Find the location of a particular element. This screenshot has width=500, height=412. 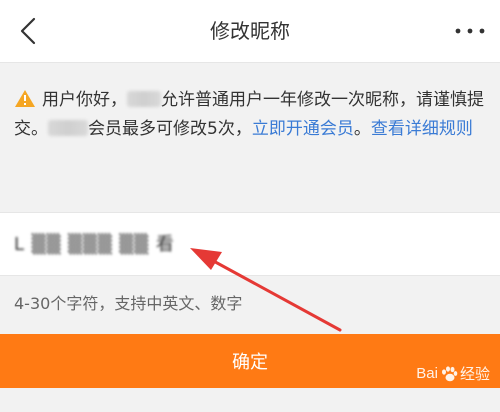

more-dots-icon is located at coordinates (470, 31).